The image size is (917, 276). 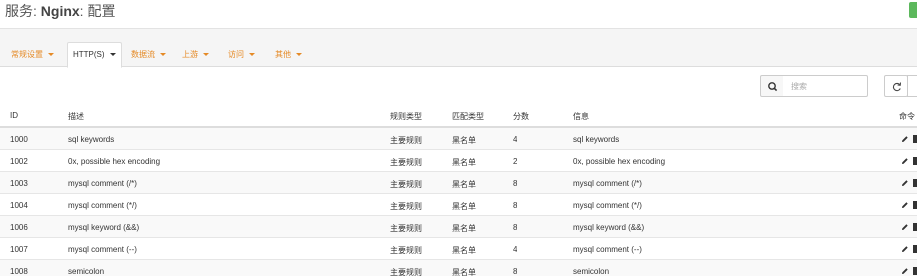 What do you see at coordinates (596, 139) in the screenshot?
I see `cell-message: sql keywords` at bounding box center [596, 139].